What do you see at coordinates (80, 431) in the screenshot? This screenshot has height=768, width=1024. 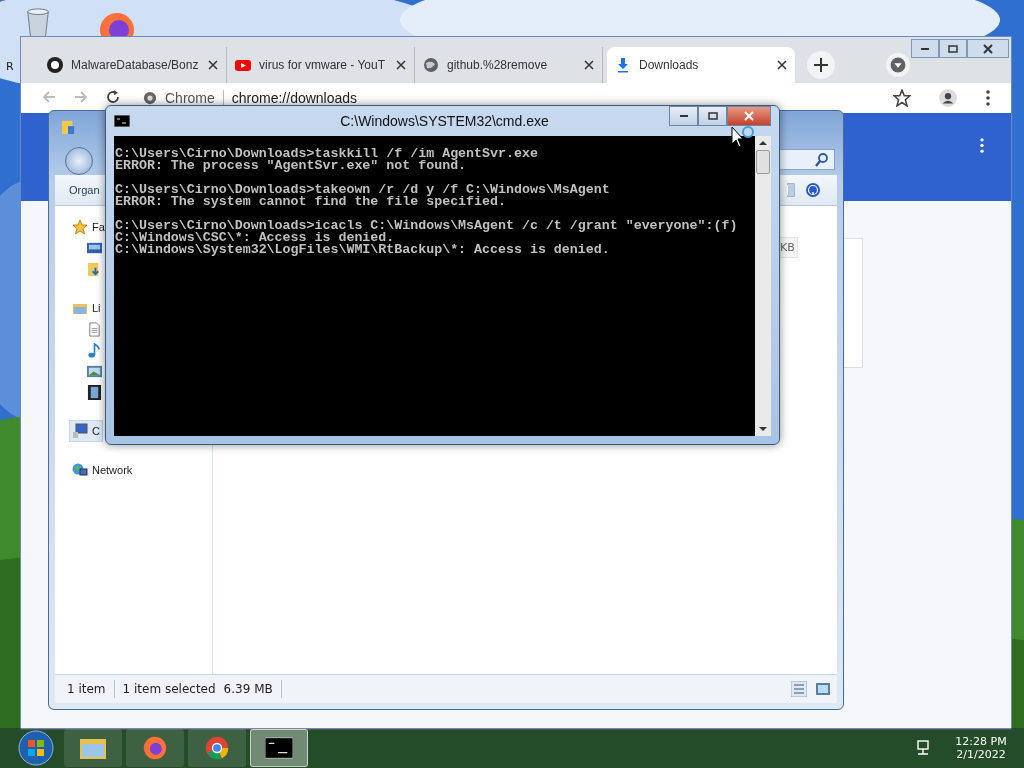 I see `computer-icon` at bounding box center [80, 431].